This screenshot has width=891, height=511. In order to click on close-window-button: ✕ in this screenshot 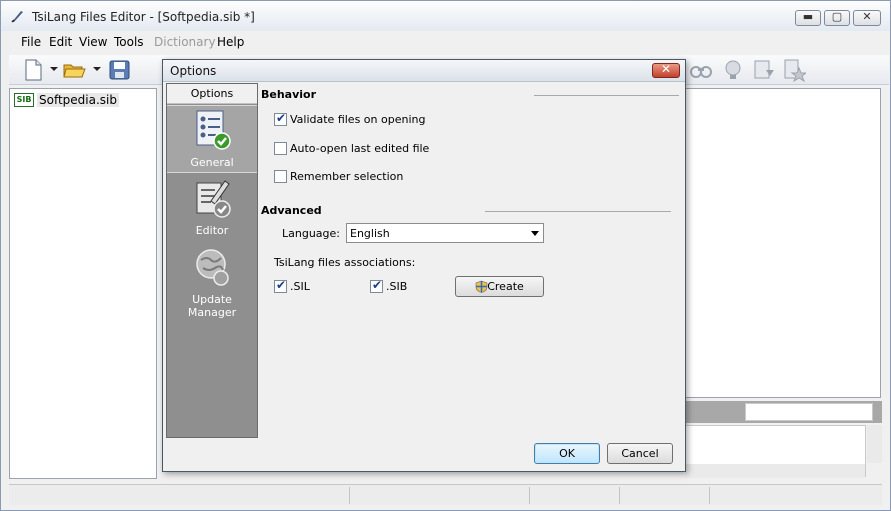, I will do `click(867, 18)`.